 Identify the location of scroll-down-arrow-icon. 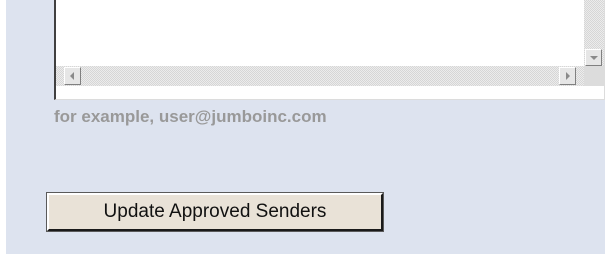
(594, 58).